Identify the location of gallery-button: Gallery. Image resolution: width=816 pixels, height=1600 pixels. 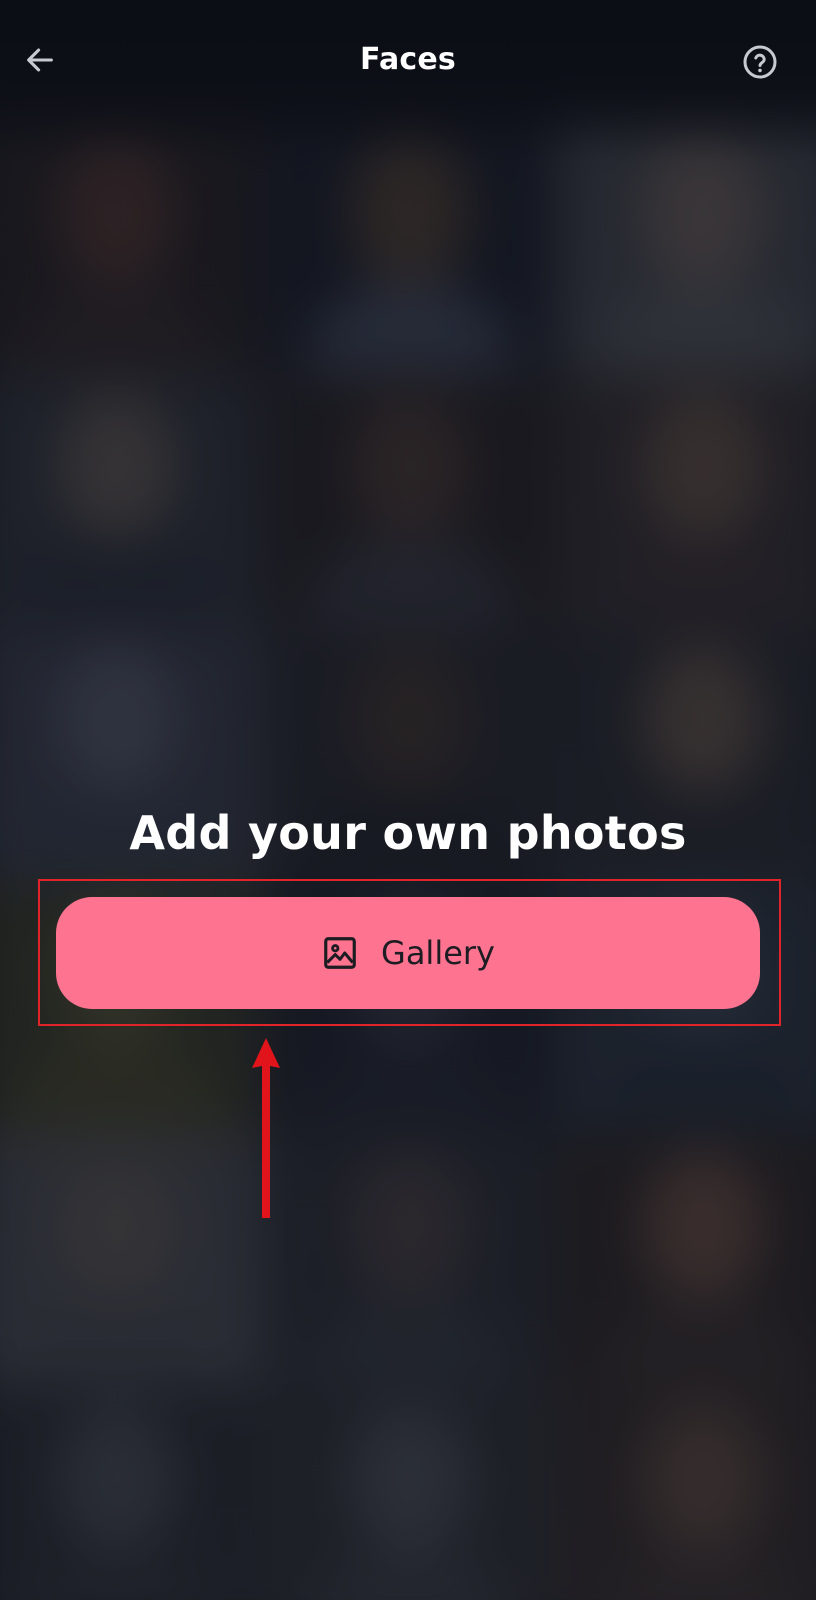
(408, 953).